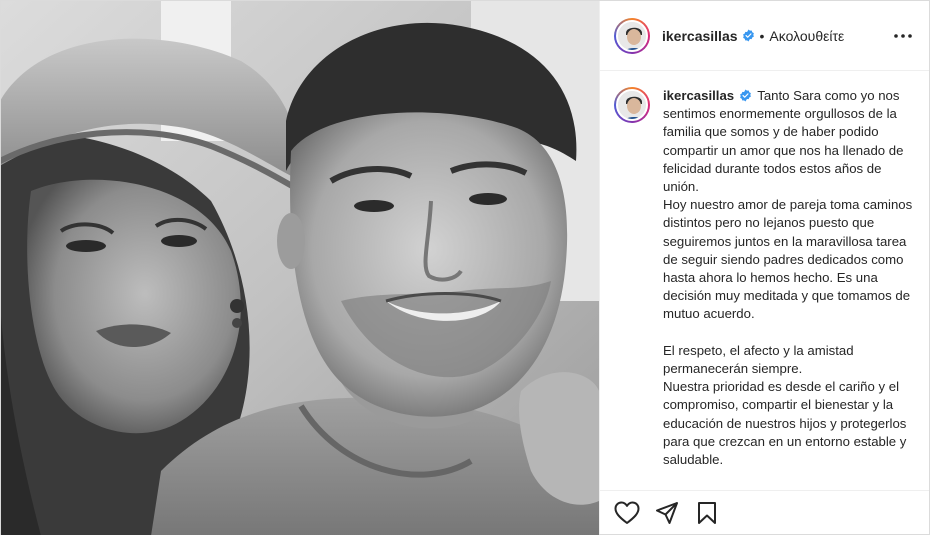 The height and width of the screenshot is (535, 930). Describe the element at coordinates (806, 36) in the screenshot. I see `following-button: Ακολουθείτε` at that location.